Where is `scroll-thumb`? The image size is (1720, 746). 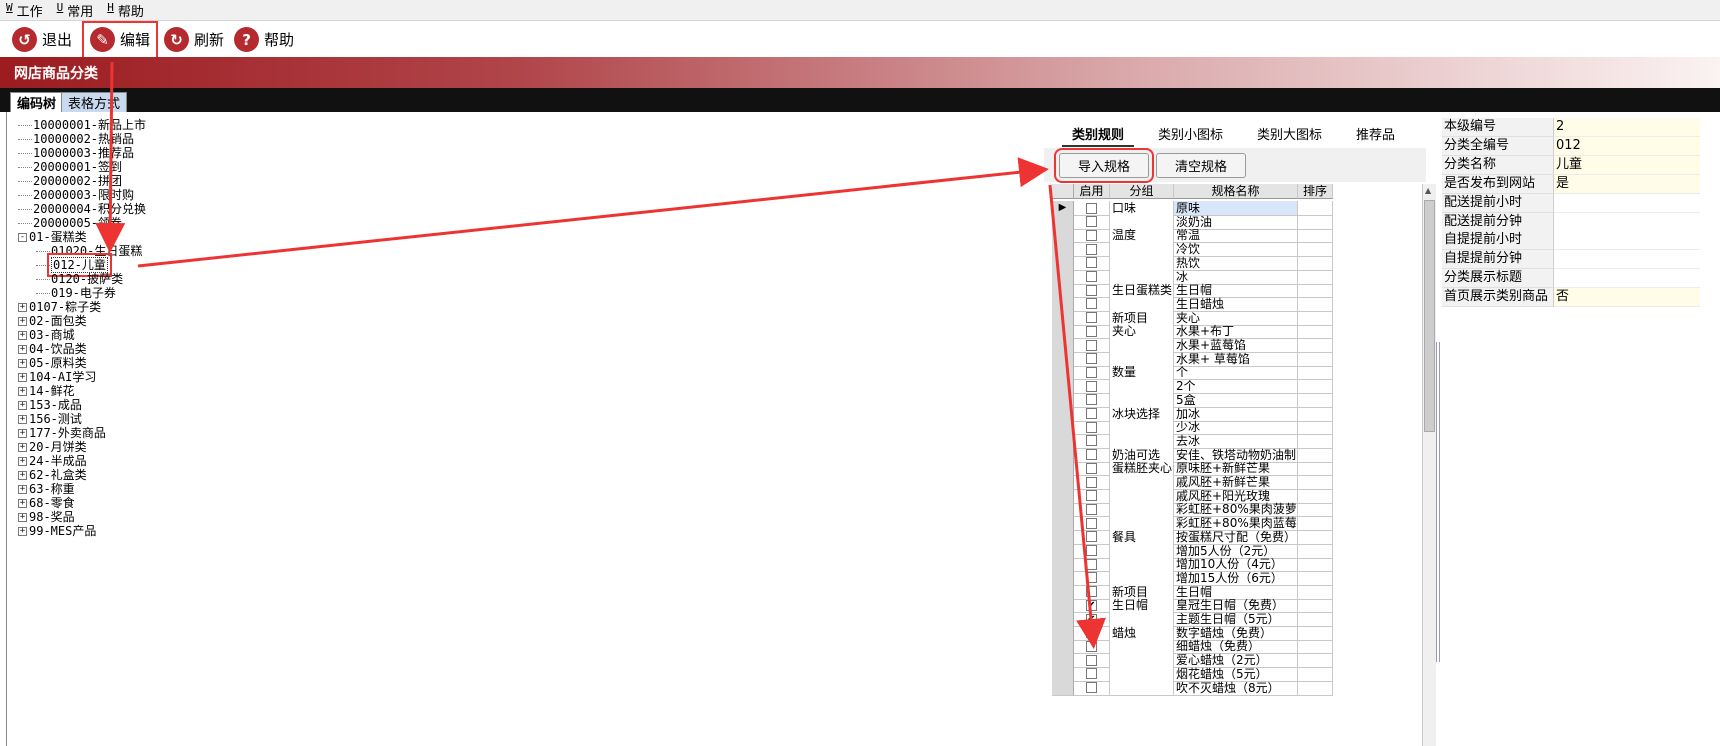 scroll-thumb is located at coordinates (1429, 316).